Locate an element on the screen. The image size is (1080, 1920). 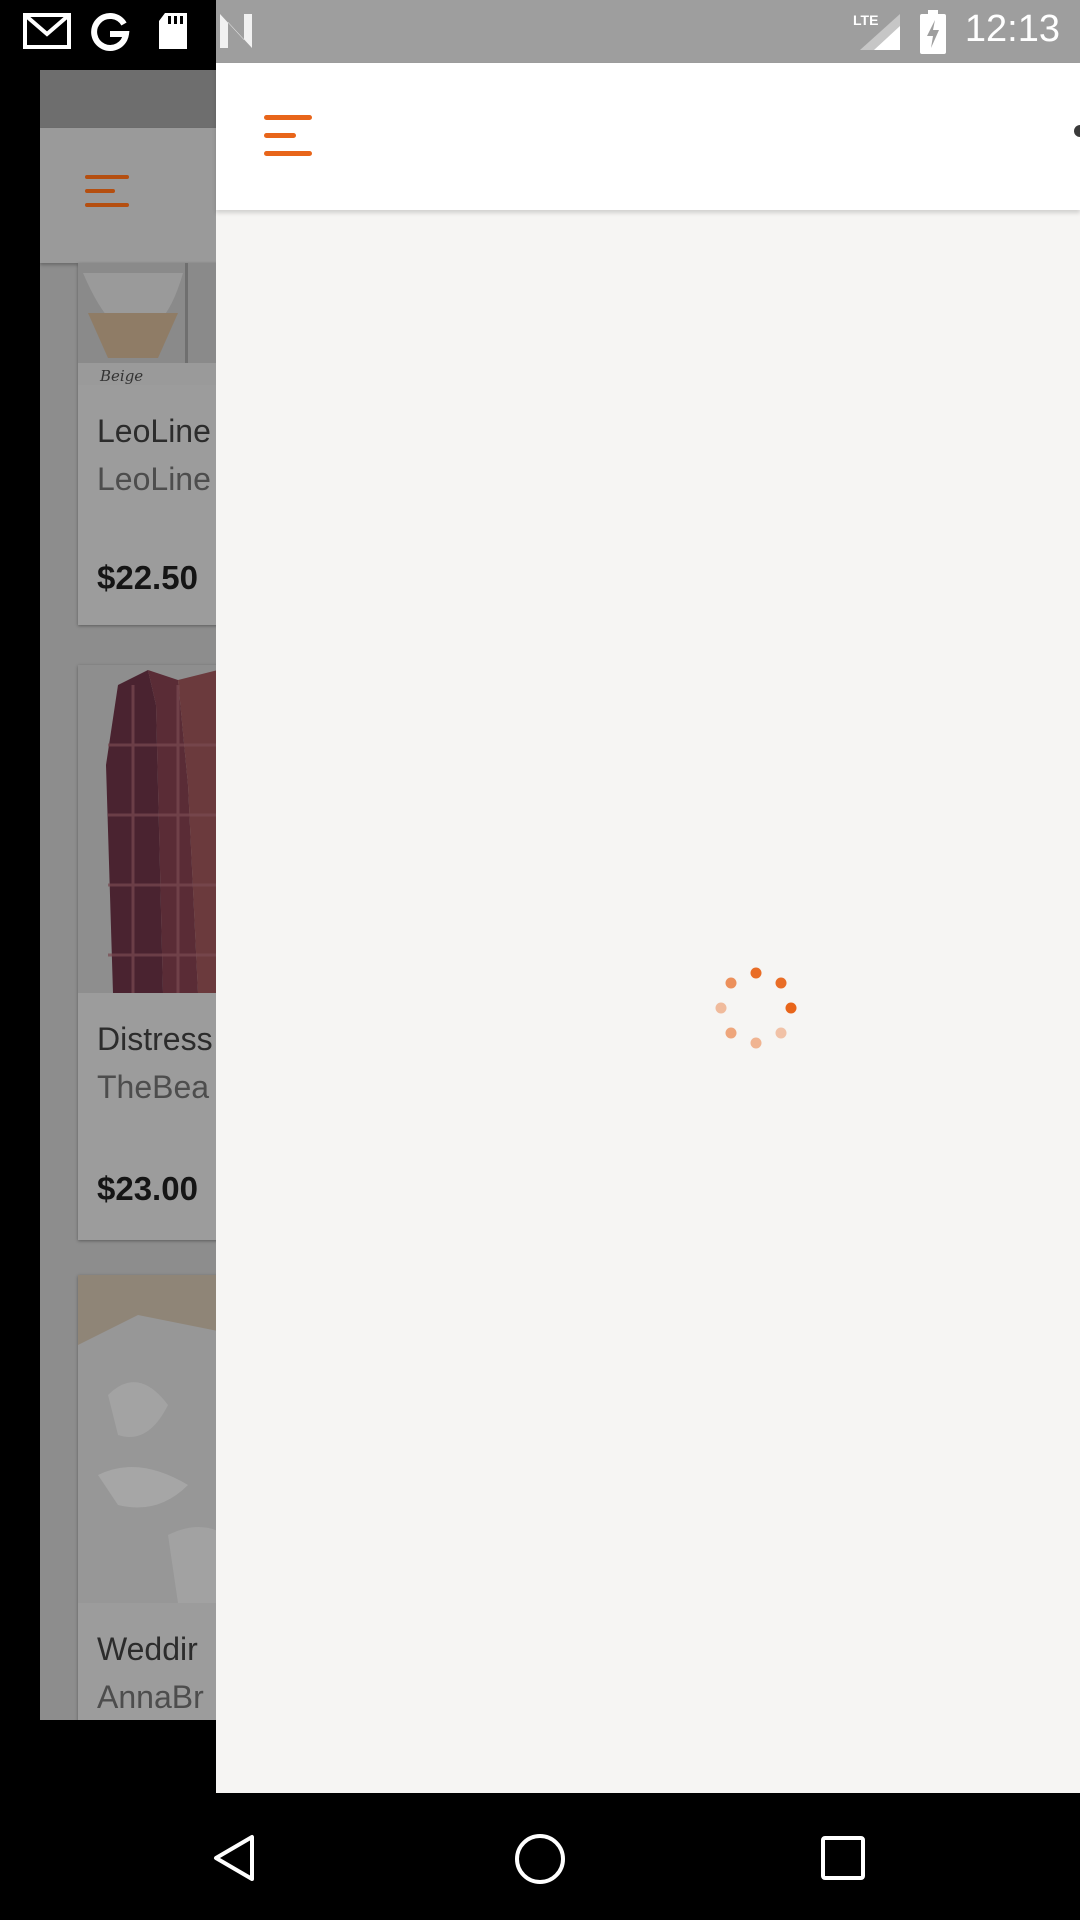
listing-image: Beige is located at coordinates (147, 324).